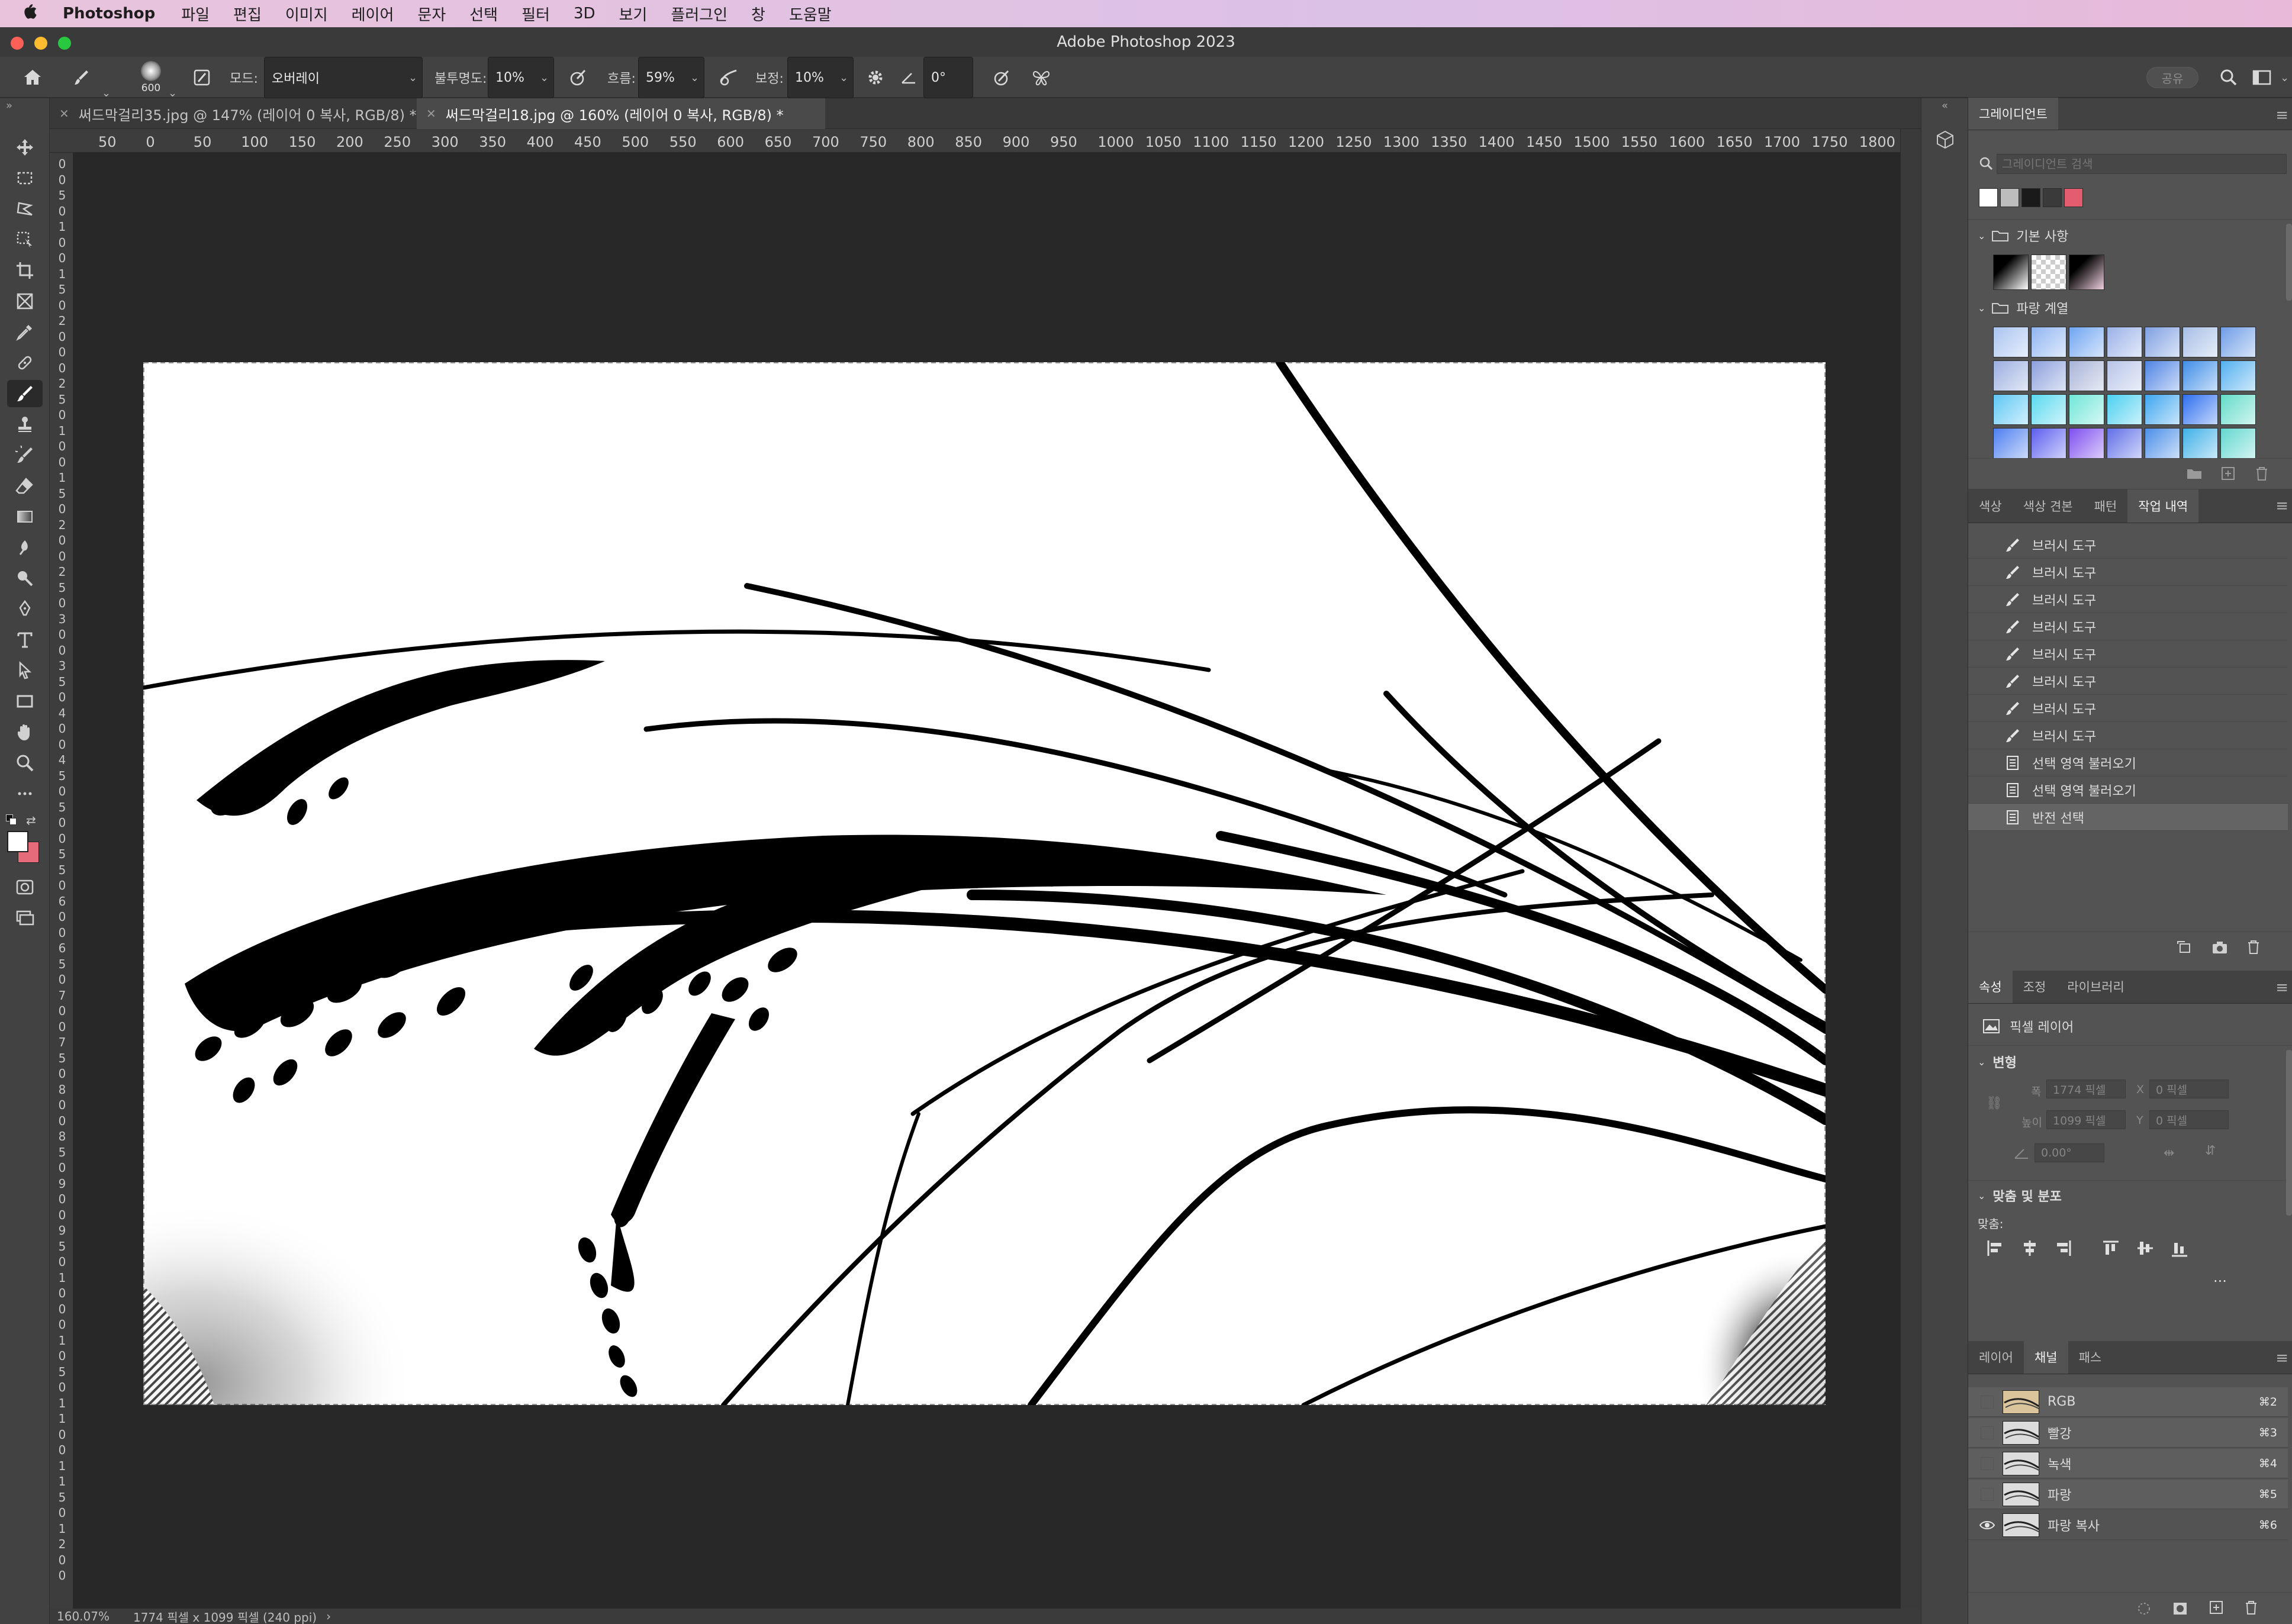 This screenshot has height=1624, width=2292. Describe the element at coordinates (758, 14) in the screenshot. I see `menu-window: 창` at that location.